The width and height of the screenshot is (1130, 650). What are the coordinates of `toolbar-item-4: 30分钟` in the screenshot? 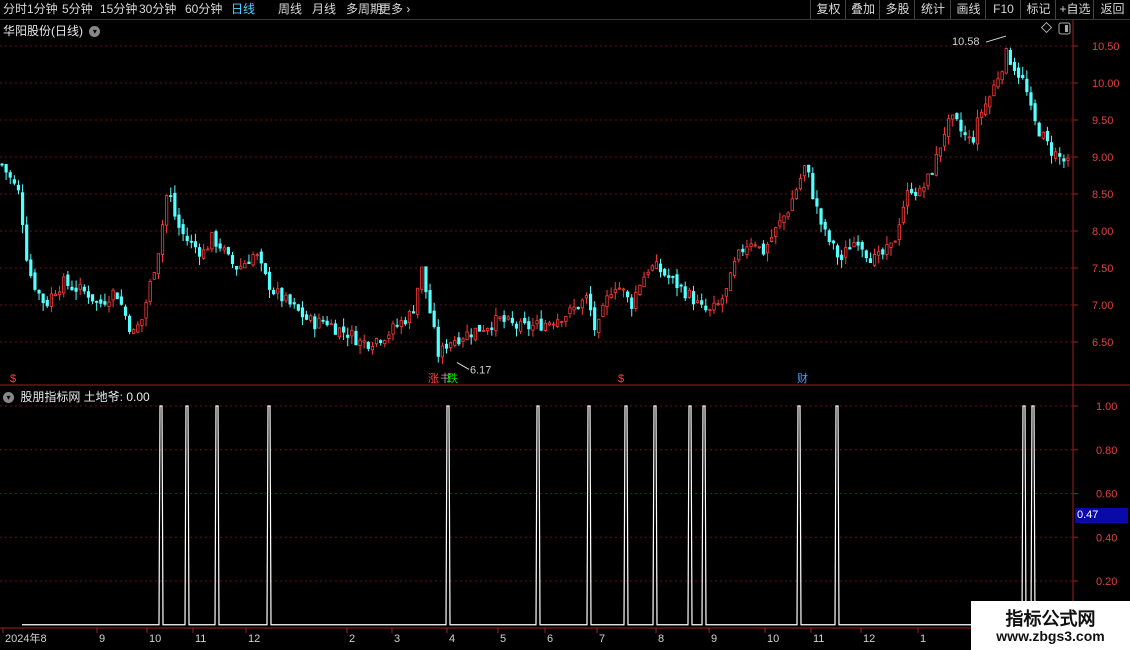 It's located at (157, 9).